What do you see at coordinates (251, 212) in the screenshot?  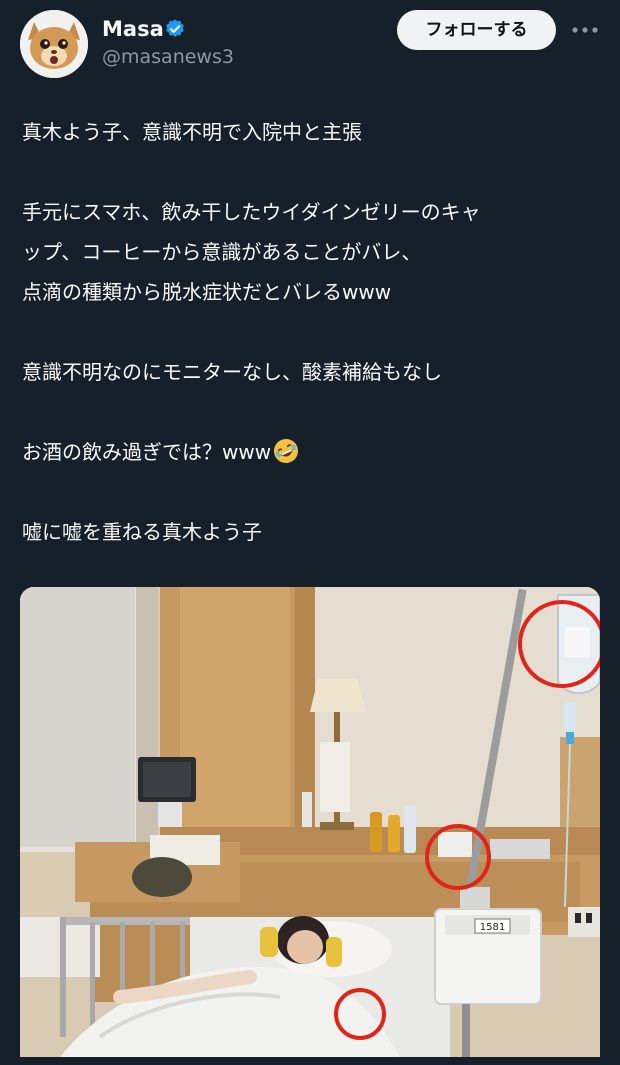 I see `tweet-line: 手元にスマホ、飲み干したウイダインゼリーのキャ` at bounding box center [251, 212].